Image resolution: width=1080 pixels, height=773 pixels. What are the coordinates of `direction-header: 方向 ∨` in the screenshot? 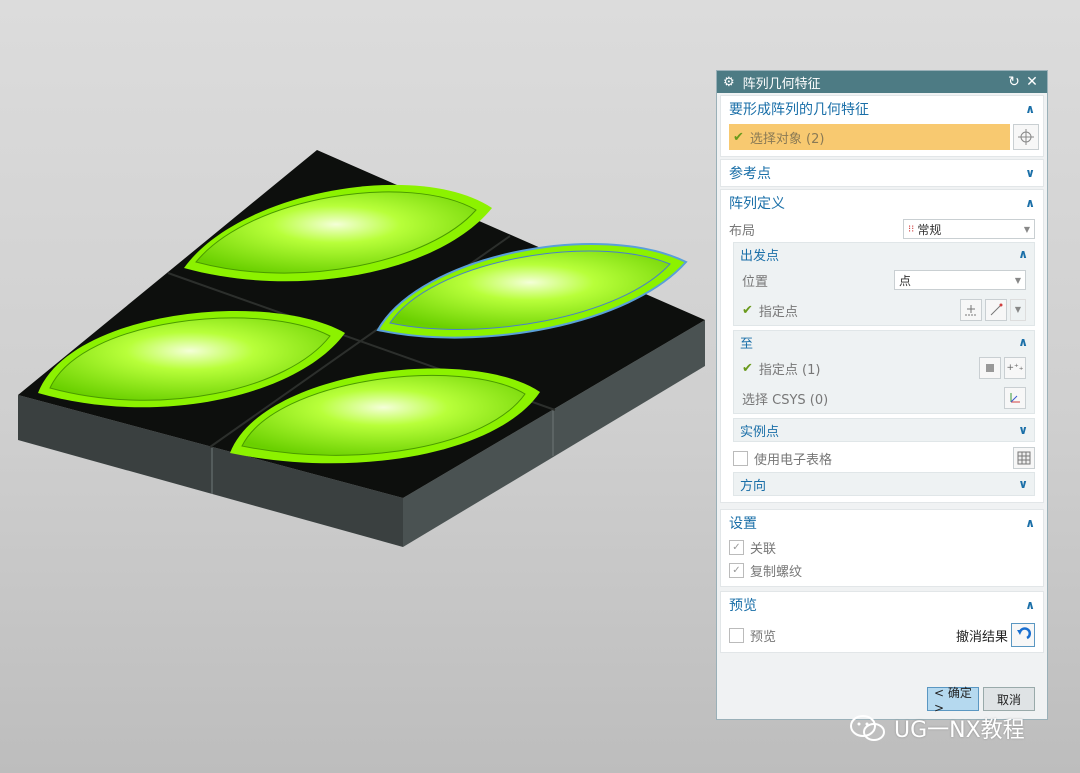 It's located at (884, 484).